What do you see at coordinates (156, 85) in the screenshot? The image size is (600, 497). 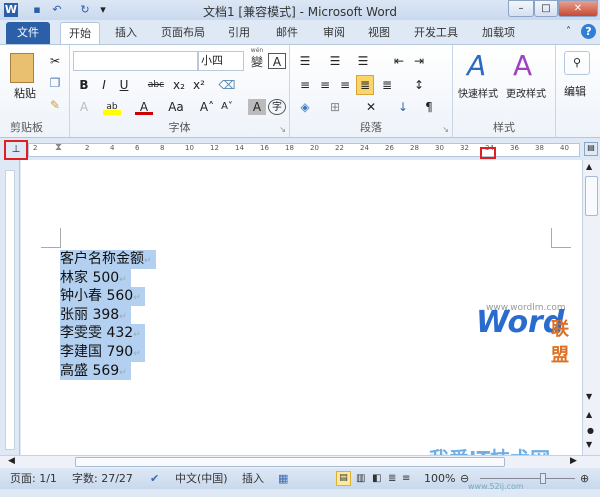 I see `strikethrough-button: abc` at bounding box center [156, 85].